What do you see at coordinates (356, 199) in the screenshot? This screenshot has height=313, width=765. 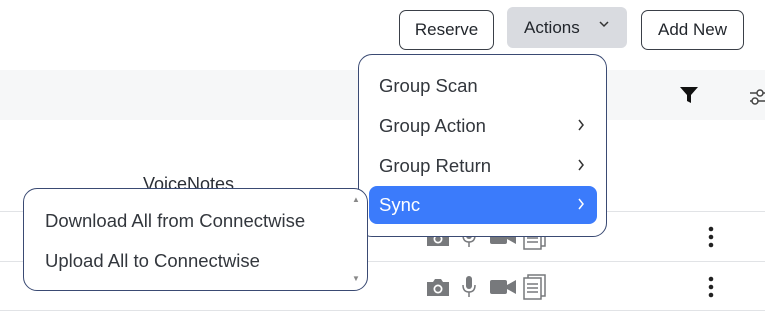 I see `scroll-up-arrow-icon: ▲` at bounding box center [356, 199].